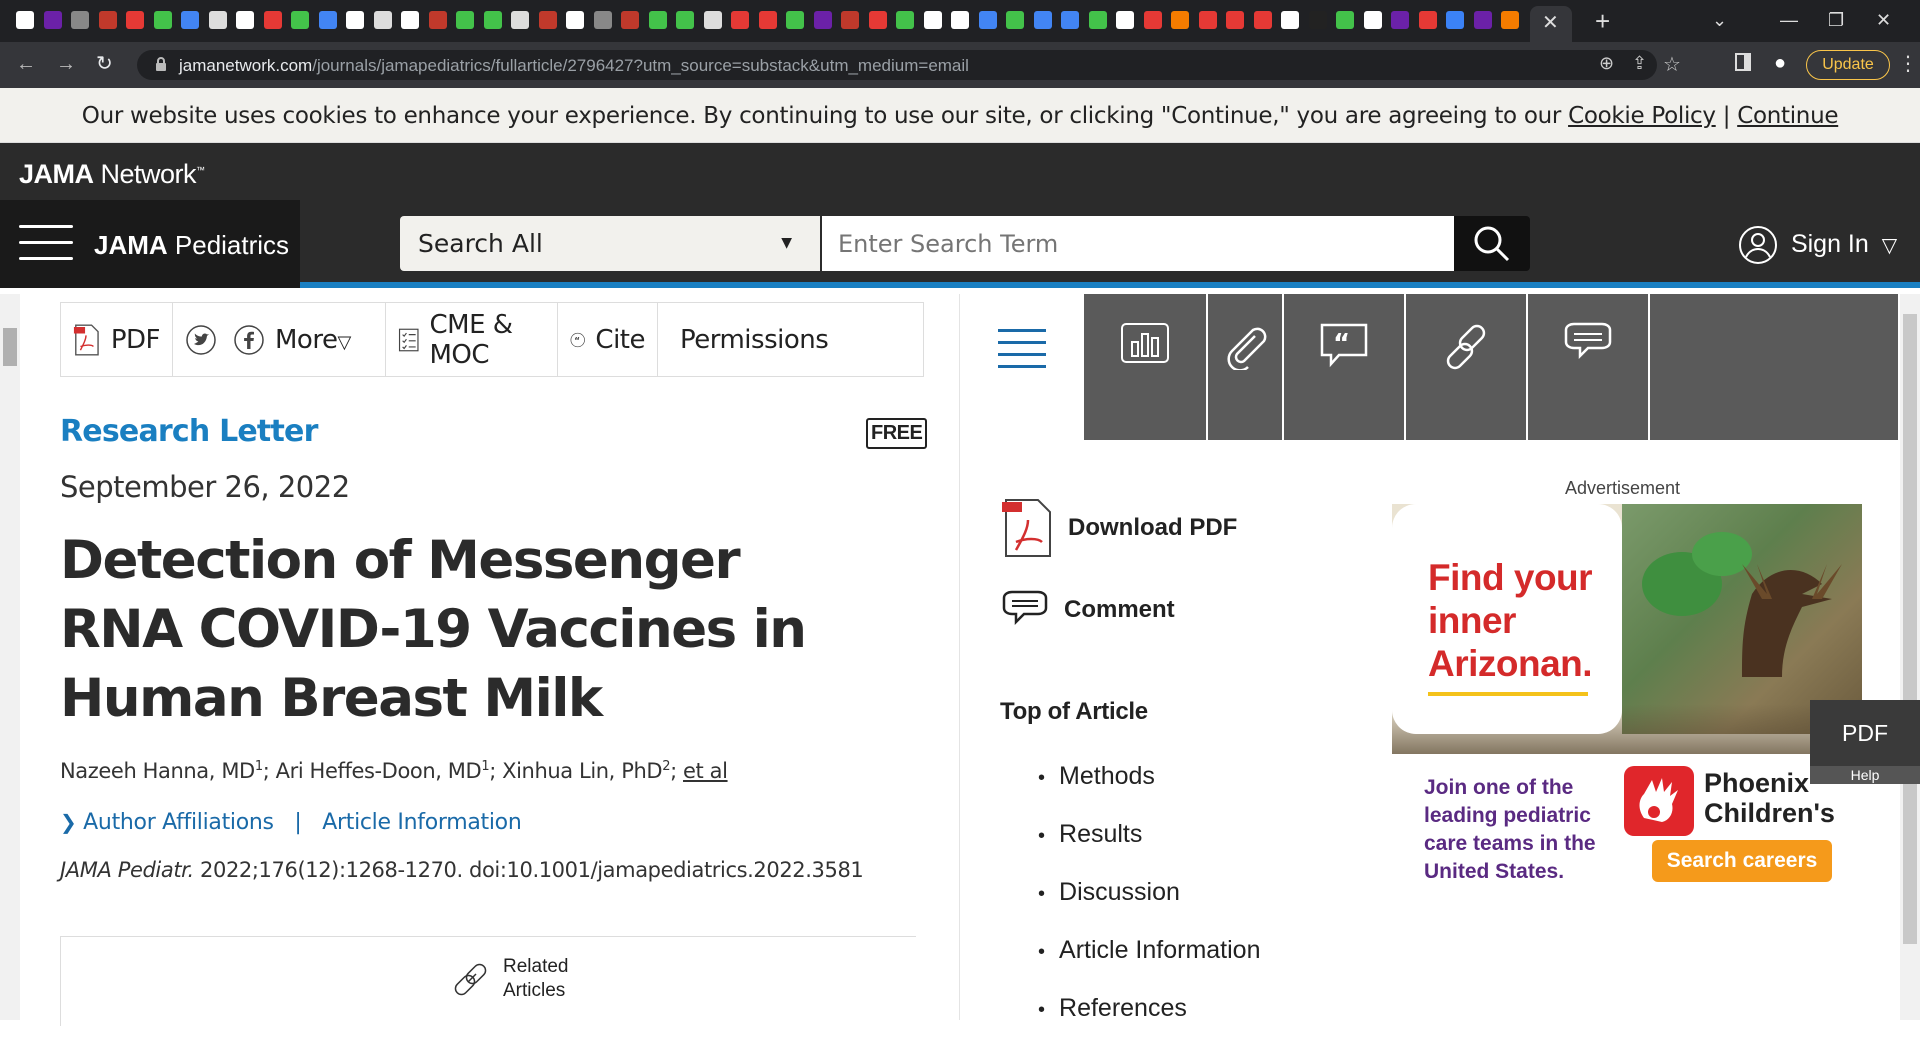 The height and width of the screenshot is (1038, 1920). I want to click on tab-search-icon: ⌄, so click(1719, 20).